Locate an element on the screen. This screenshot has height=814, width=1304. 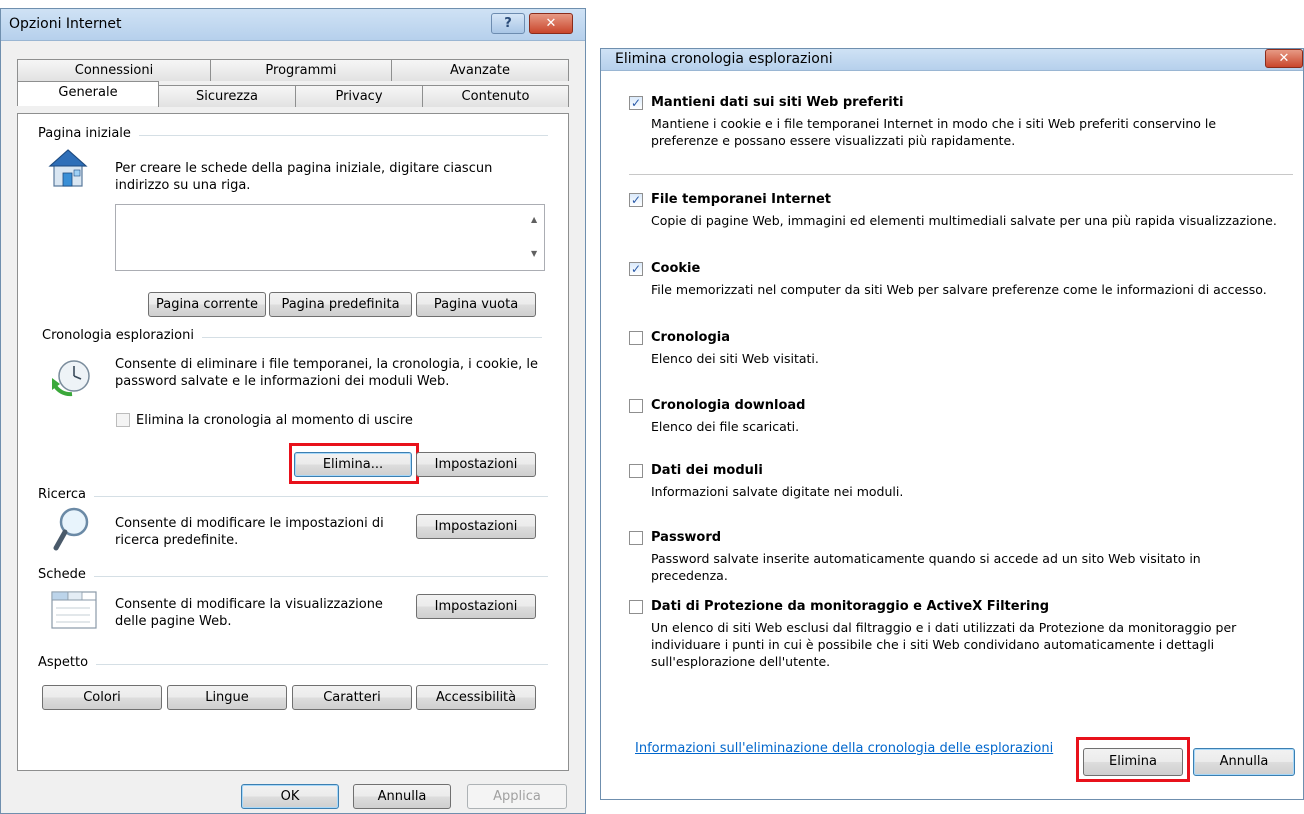
tabs-window-icon is located at coordinates (74, 612).